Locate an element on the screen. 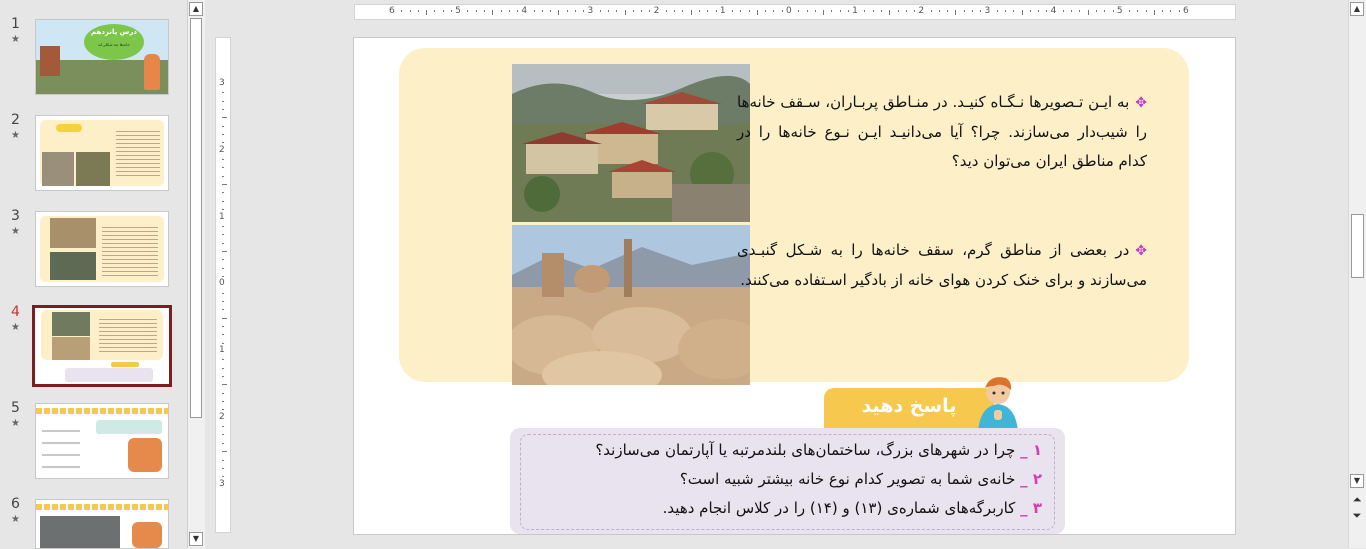 Image resolution: width=1366 pixels, height=549 pixels. answer-label: پاسخ دهید is located at coordinates (909, 406).